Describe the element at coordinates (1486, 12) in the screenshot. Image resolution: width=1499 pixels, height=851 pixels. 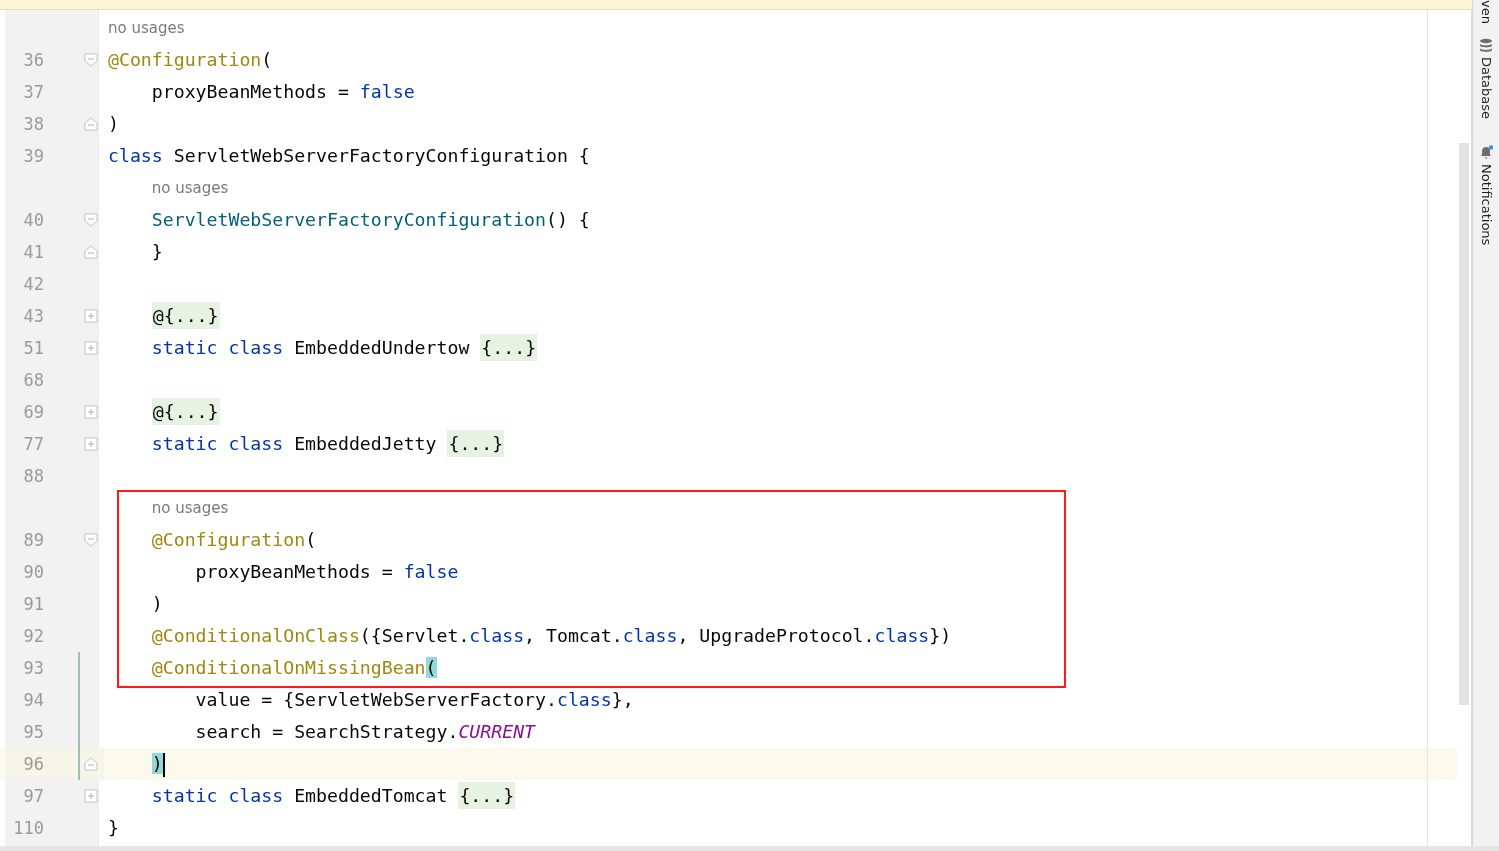
I see `tool-window-button: ven` at that location.